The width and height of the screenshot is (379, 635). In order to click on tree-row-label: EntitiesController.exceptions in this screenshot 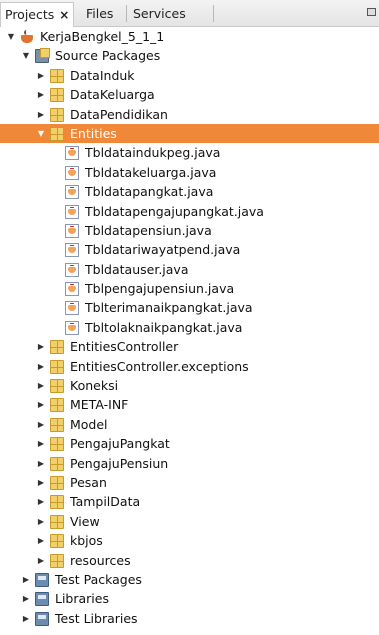, I will do `click(159, 366)`.